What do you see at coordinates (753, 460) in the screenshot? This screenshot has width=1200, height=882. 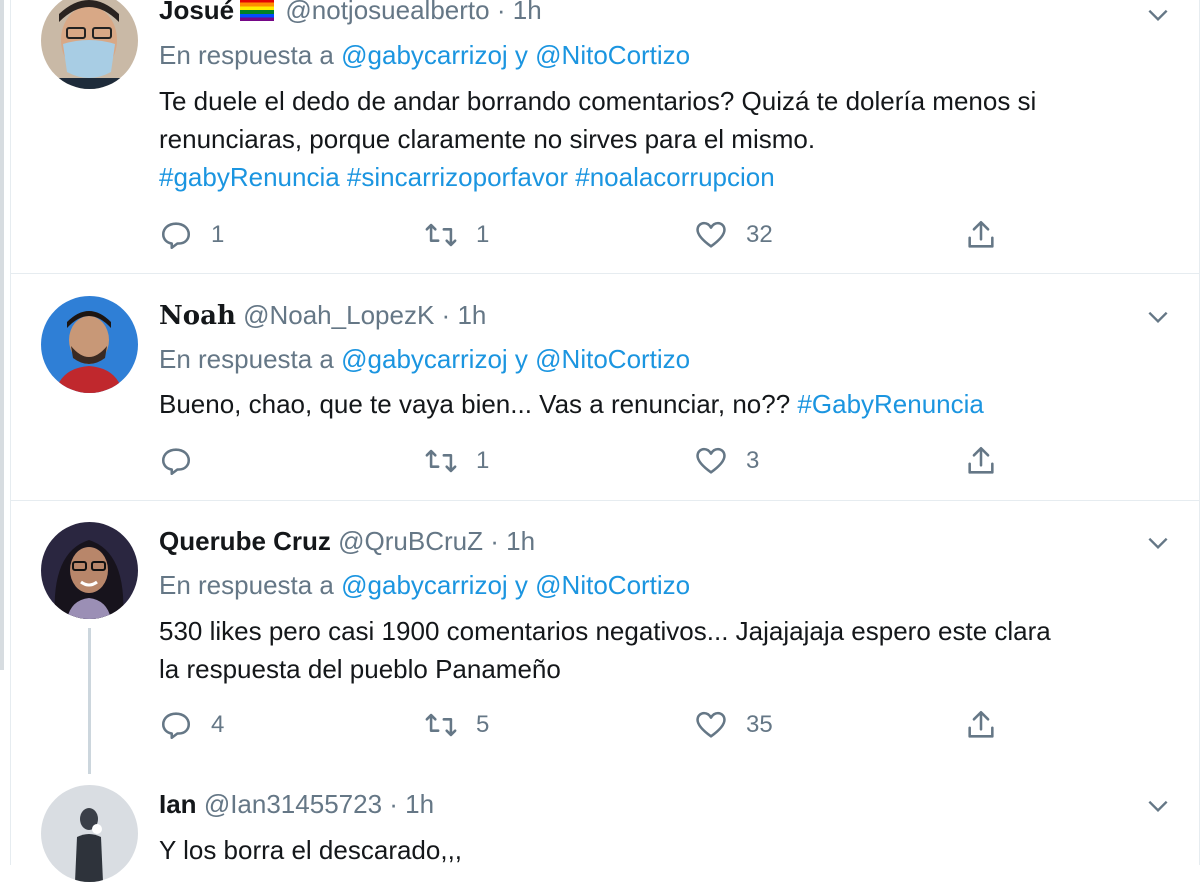 I see `like-count: 3` at bounding box center [753, 460].